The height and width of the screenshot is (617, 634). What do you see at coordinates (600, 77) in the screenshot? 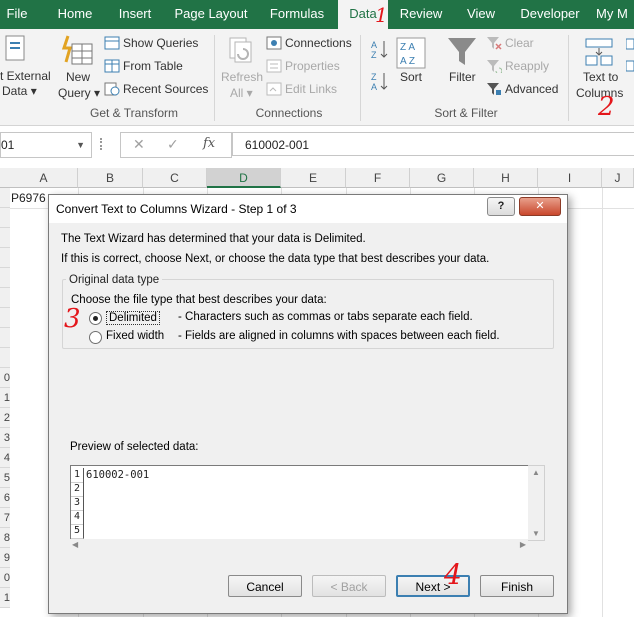
I see `text-to-columns-button: Text to` at bounding box center [600, 77].